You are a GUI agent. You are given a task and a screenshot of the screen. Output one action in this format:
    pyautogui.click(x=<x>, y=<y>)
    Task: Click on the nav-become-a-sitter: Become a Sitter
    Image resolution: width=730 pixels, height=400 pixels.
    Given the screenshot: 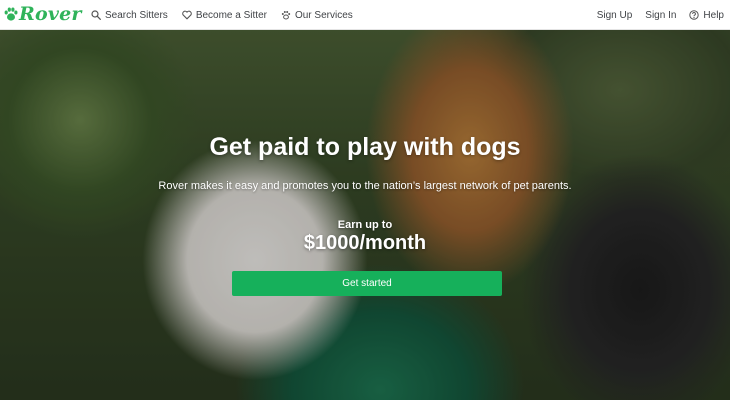 What is the action you would take?
    pyautogui.click(x=224, y=15)
    